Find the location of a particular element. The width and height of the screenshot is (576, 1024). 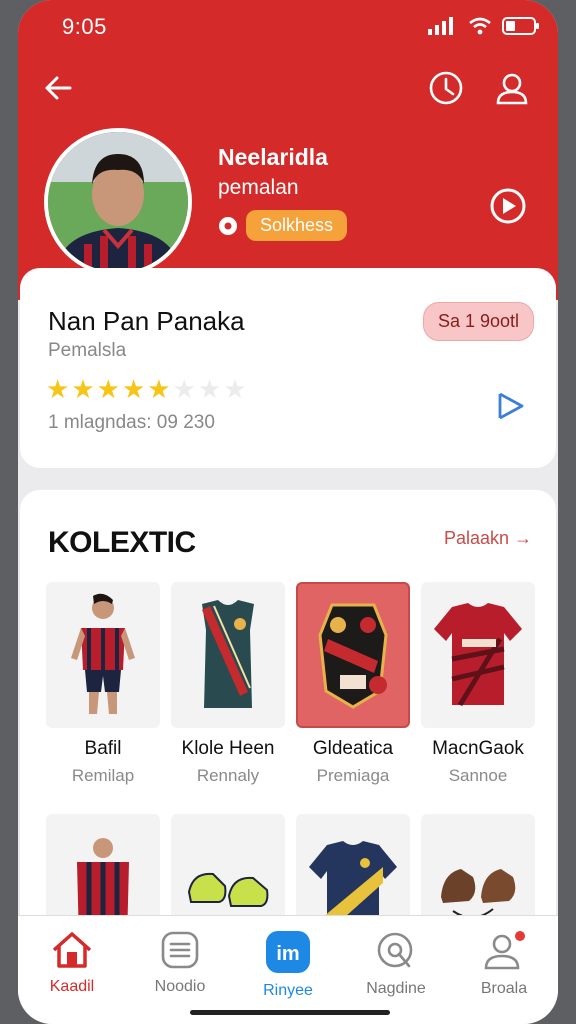

user-icon is located at coordinates (512, 89).